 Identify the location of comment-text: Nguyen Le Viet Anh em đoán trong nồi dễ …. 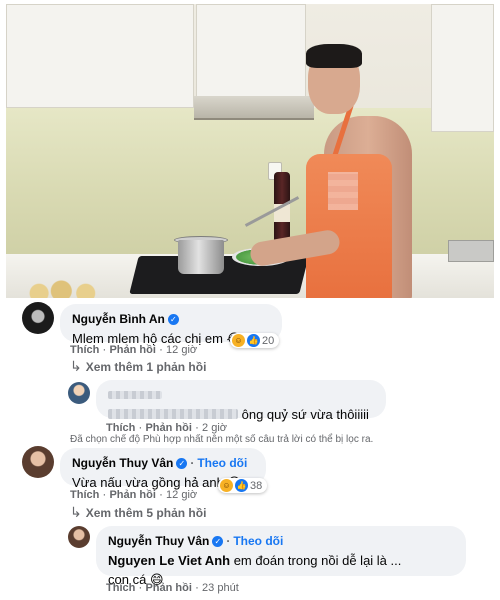
(255, 560).